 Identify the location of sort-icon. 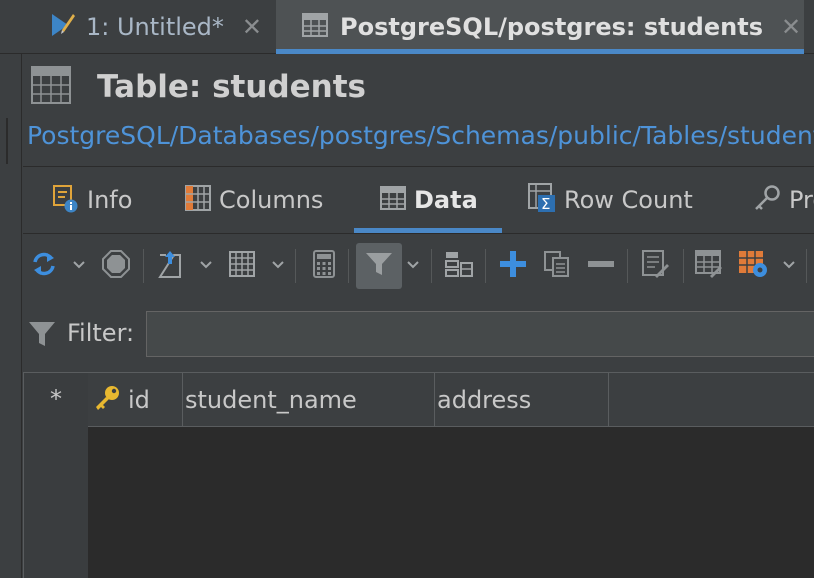
(459, 266).